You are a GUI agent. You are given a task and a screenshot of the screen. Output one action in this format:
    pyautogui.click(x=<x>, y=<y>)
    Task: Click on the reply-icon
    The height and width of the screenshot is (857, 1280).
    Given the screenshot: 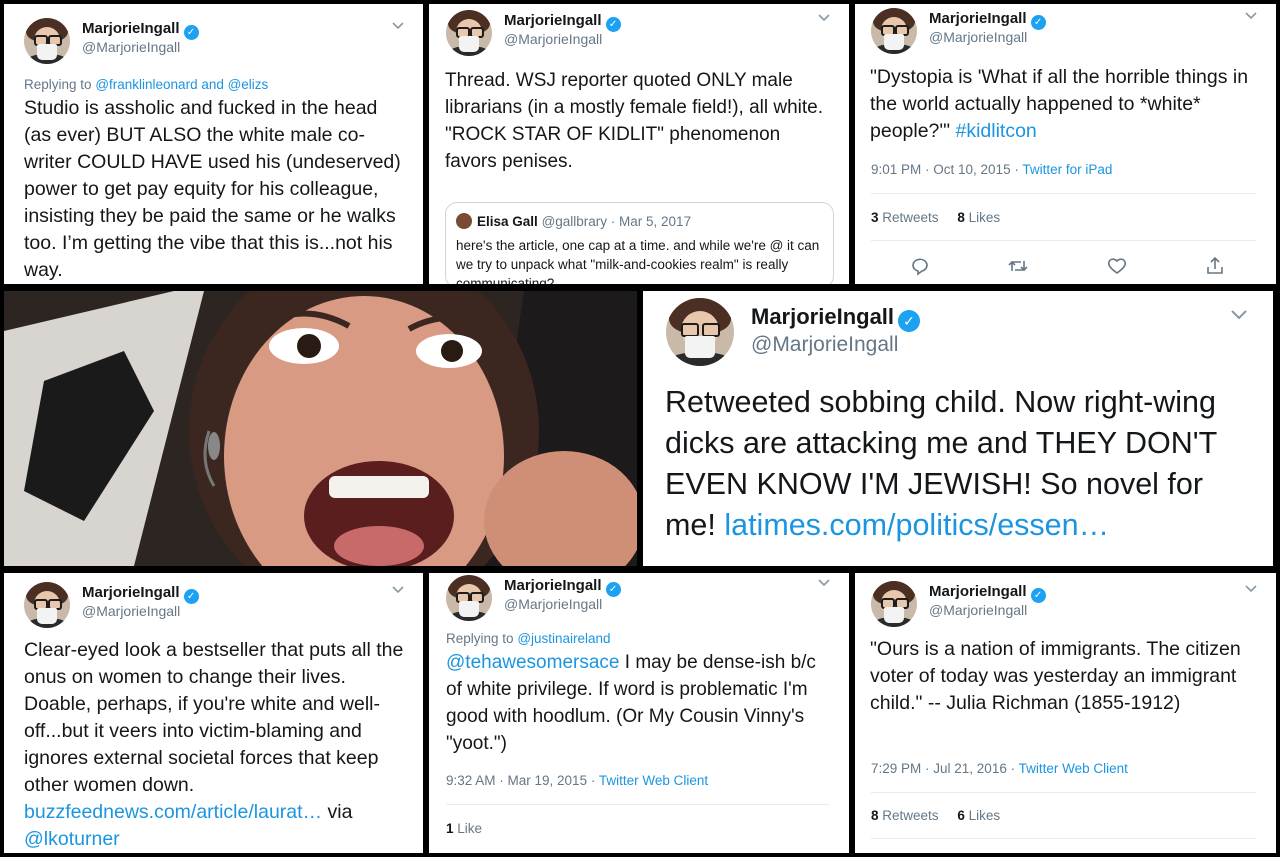 What is the action you would take?
    pyautogui.click(x=920, y=266)
    